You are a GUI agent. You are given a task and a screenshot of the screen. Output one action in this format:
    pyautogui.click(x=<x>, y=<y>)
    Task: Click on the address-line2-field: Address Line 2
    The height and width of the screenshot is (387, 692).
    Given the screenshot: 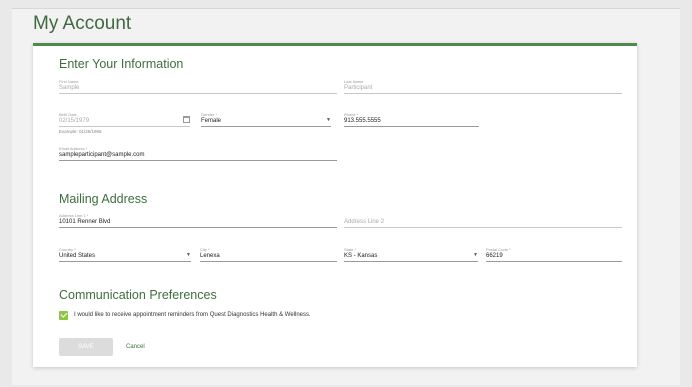 What is the action you would take?
    pyautogui.click(x=483, y=220)
    